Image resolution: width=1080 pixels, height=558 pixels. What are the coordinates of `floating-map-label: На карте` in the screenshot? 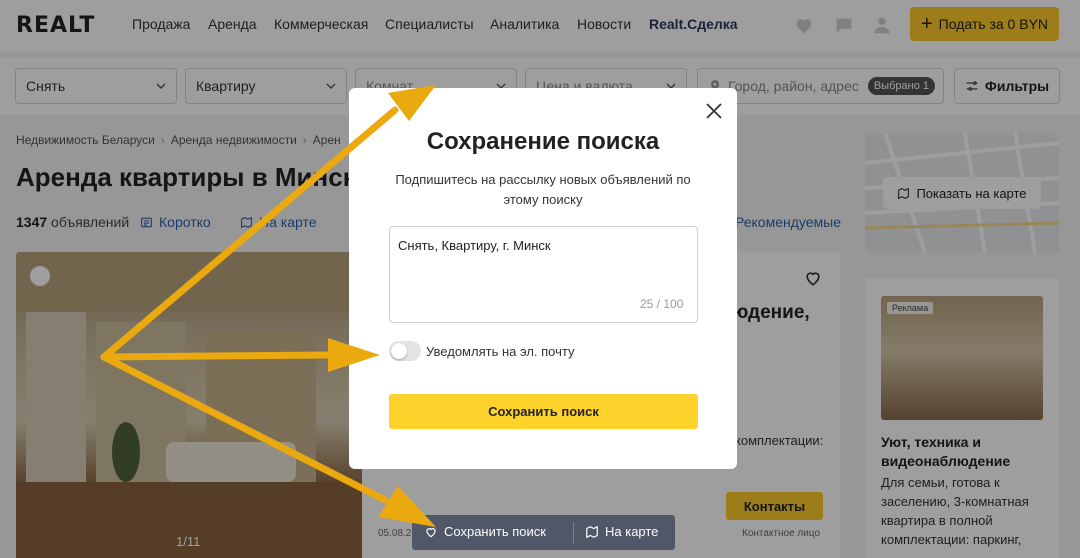 It's located at (632, 531).